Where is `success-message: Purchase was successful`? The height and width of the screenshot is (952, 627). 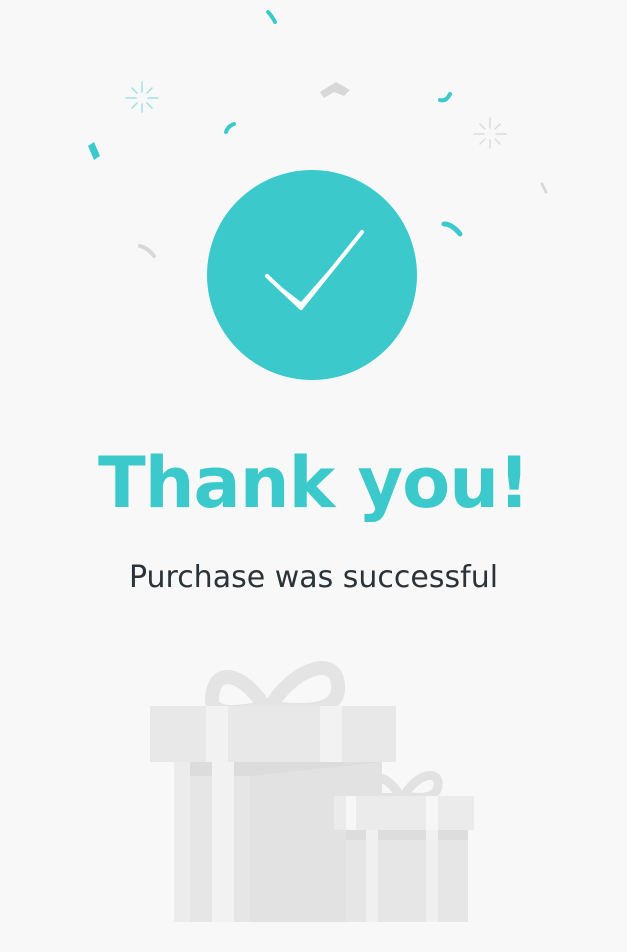 success-message: Purchase was successful is located at coordinates (313, 577).